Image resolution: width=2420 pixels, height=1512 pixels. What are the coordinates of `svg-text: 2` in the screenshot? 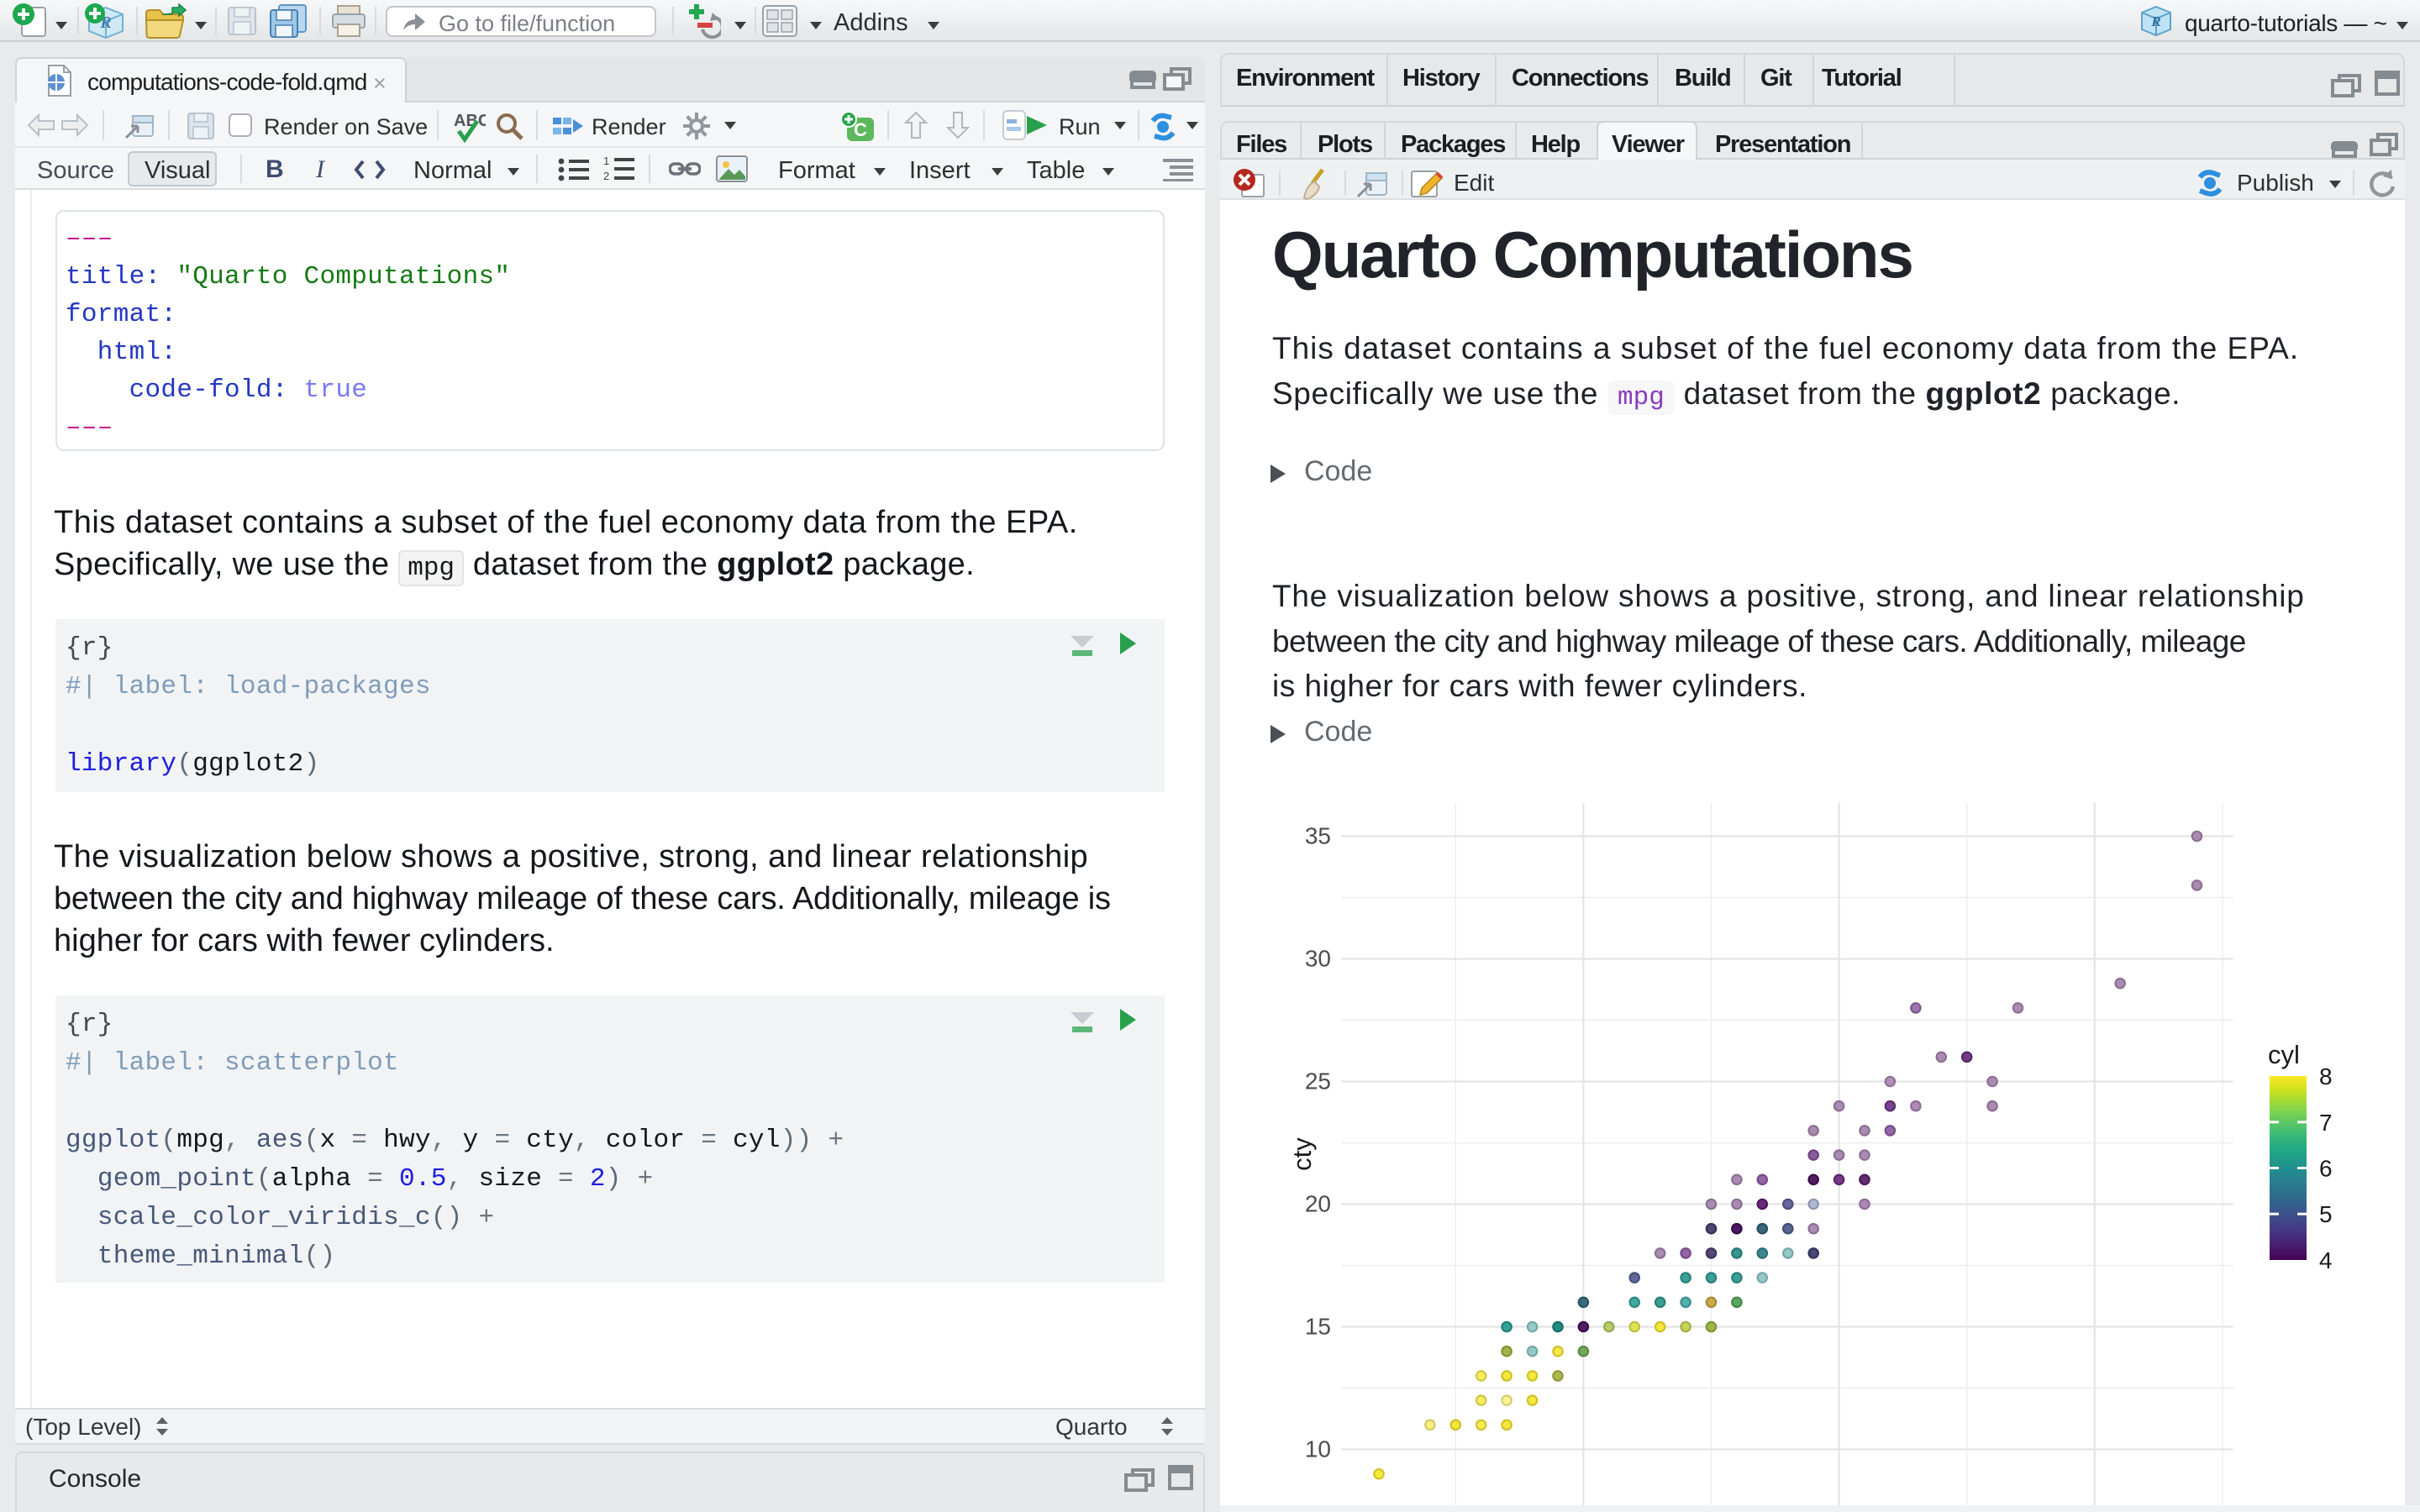 It's located at (606, 176).